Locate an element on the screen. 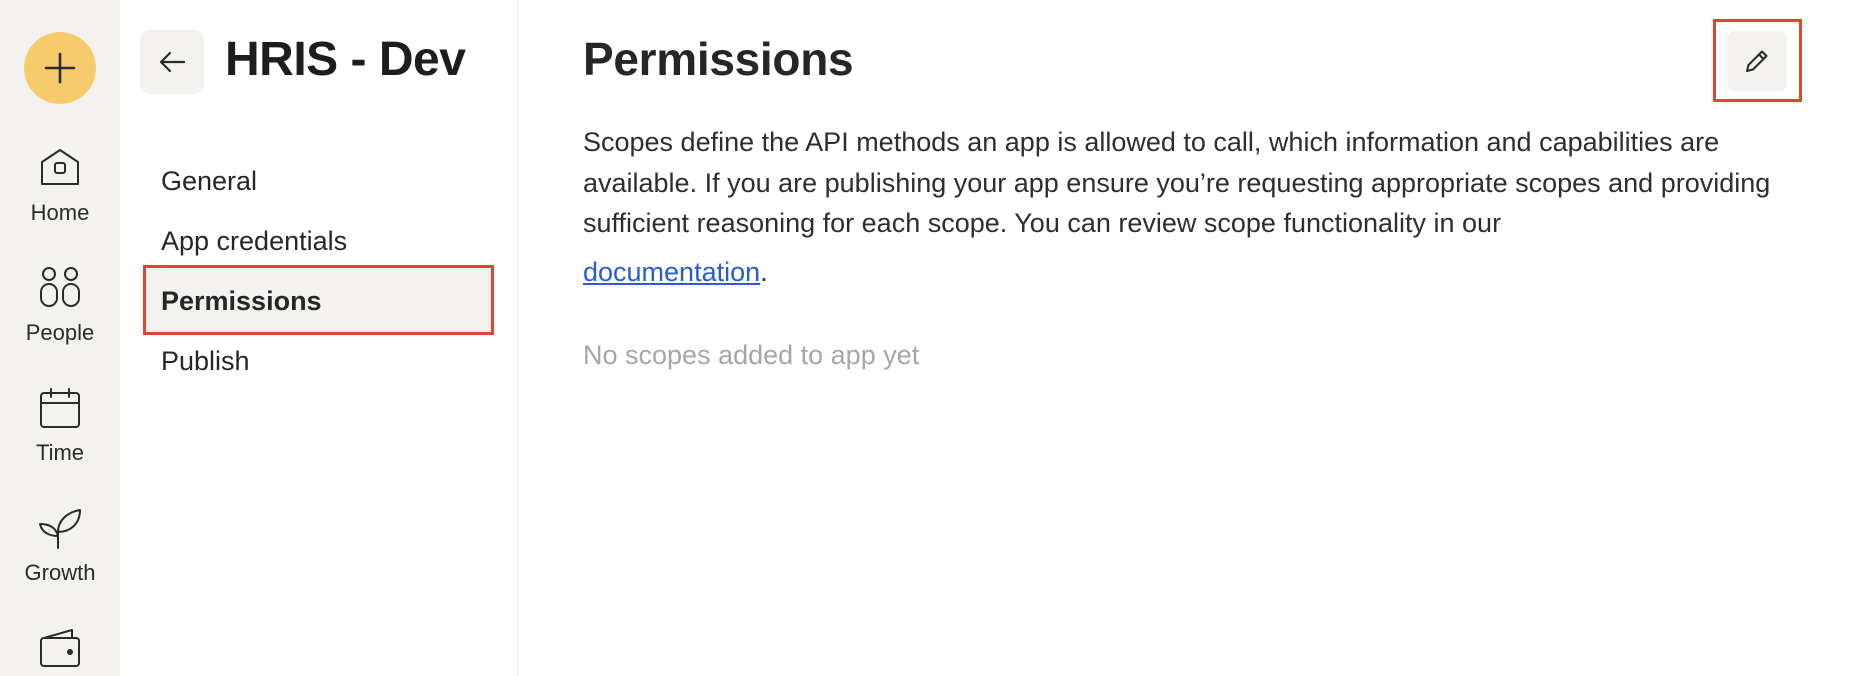  plus-icon is located at coordinates (60, 68).